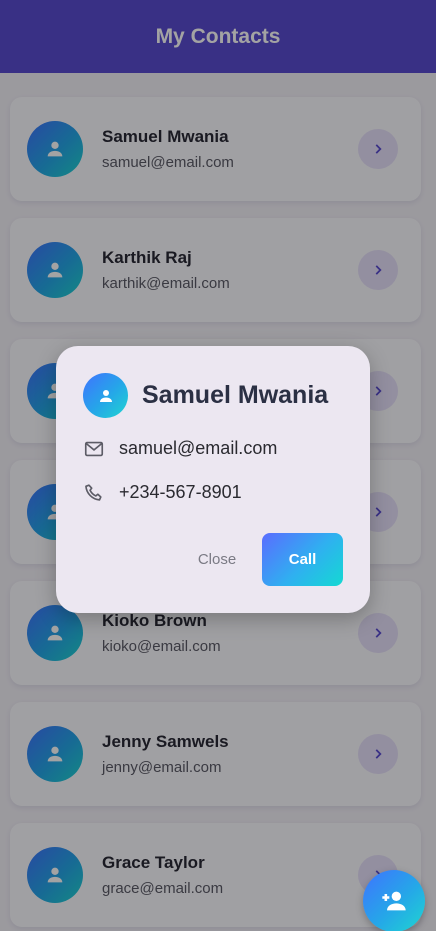 The width and height of the screenshot is (436, 931). I want to click on dialog-email: samuel@email.com, so click(198, 448).